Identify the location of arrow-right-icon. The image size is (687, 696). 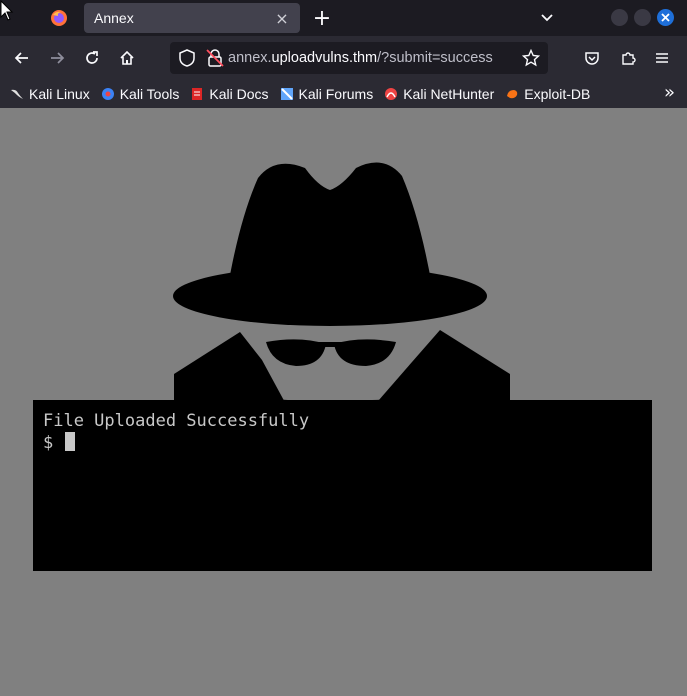
(58, 58).